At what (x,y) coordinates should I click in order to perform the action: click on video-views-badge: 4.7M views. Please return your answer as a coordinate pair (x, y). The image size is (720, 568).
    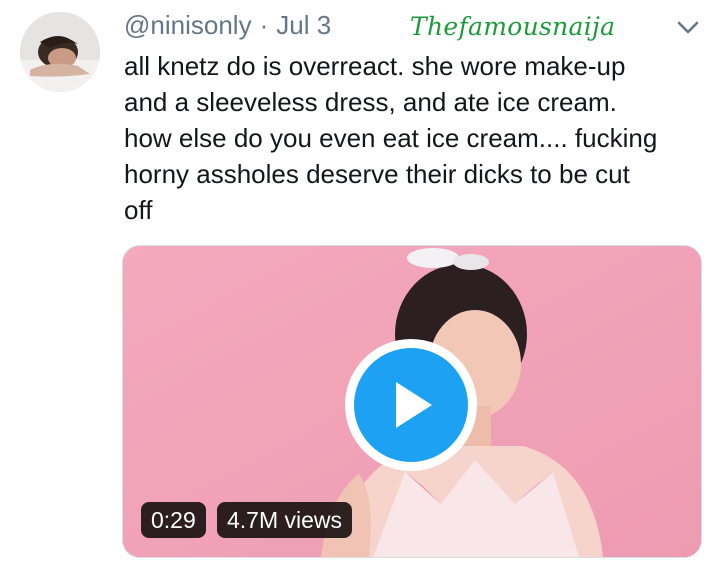
    Looking at the image, I should click on (285, 520).